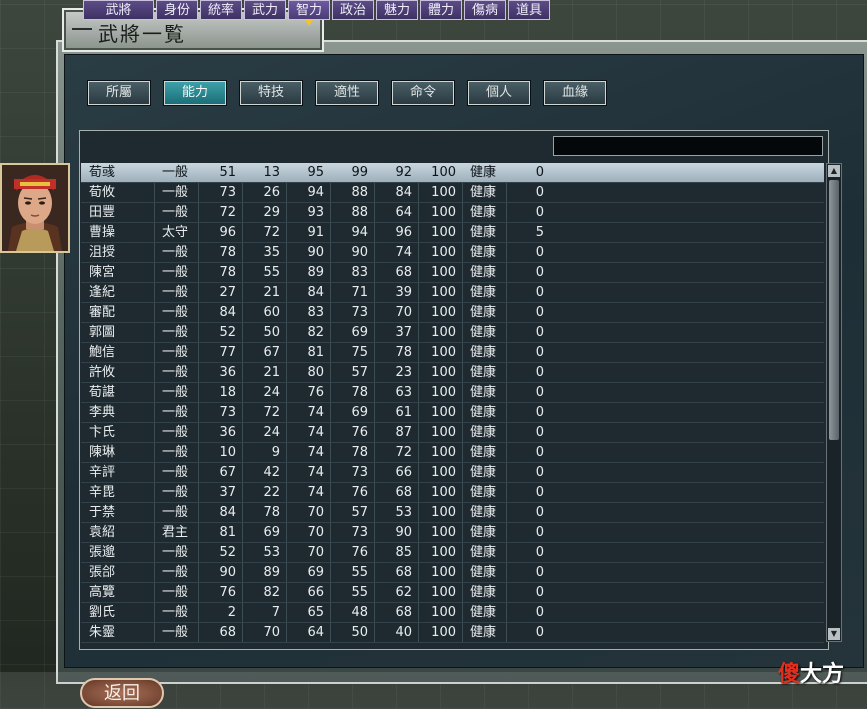 The width and height of the screenshot is (867, 709). Describe the element at coordinates (82, 29) in the screenshot. I see `title-decoration` at that location.